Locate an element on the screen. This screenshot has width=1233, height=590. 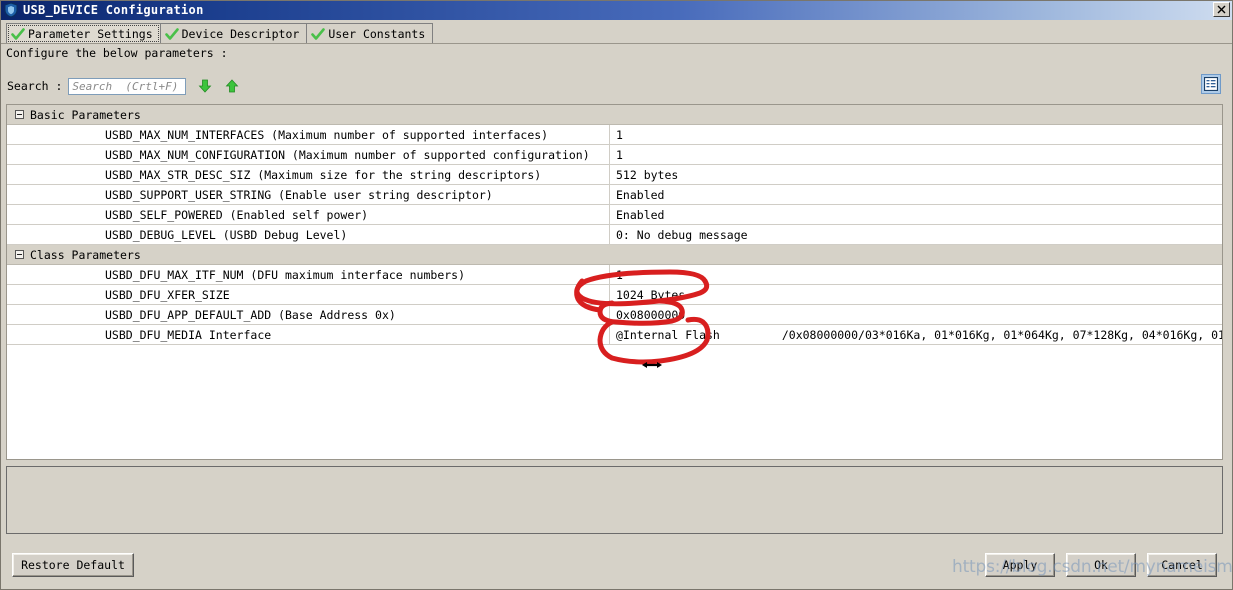
param-value: 0x08000000 is located at coordinates (916, 315).